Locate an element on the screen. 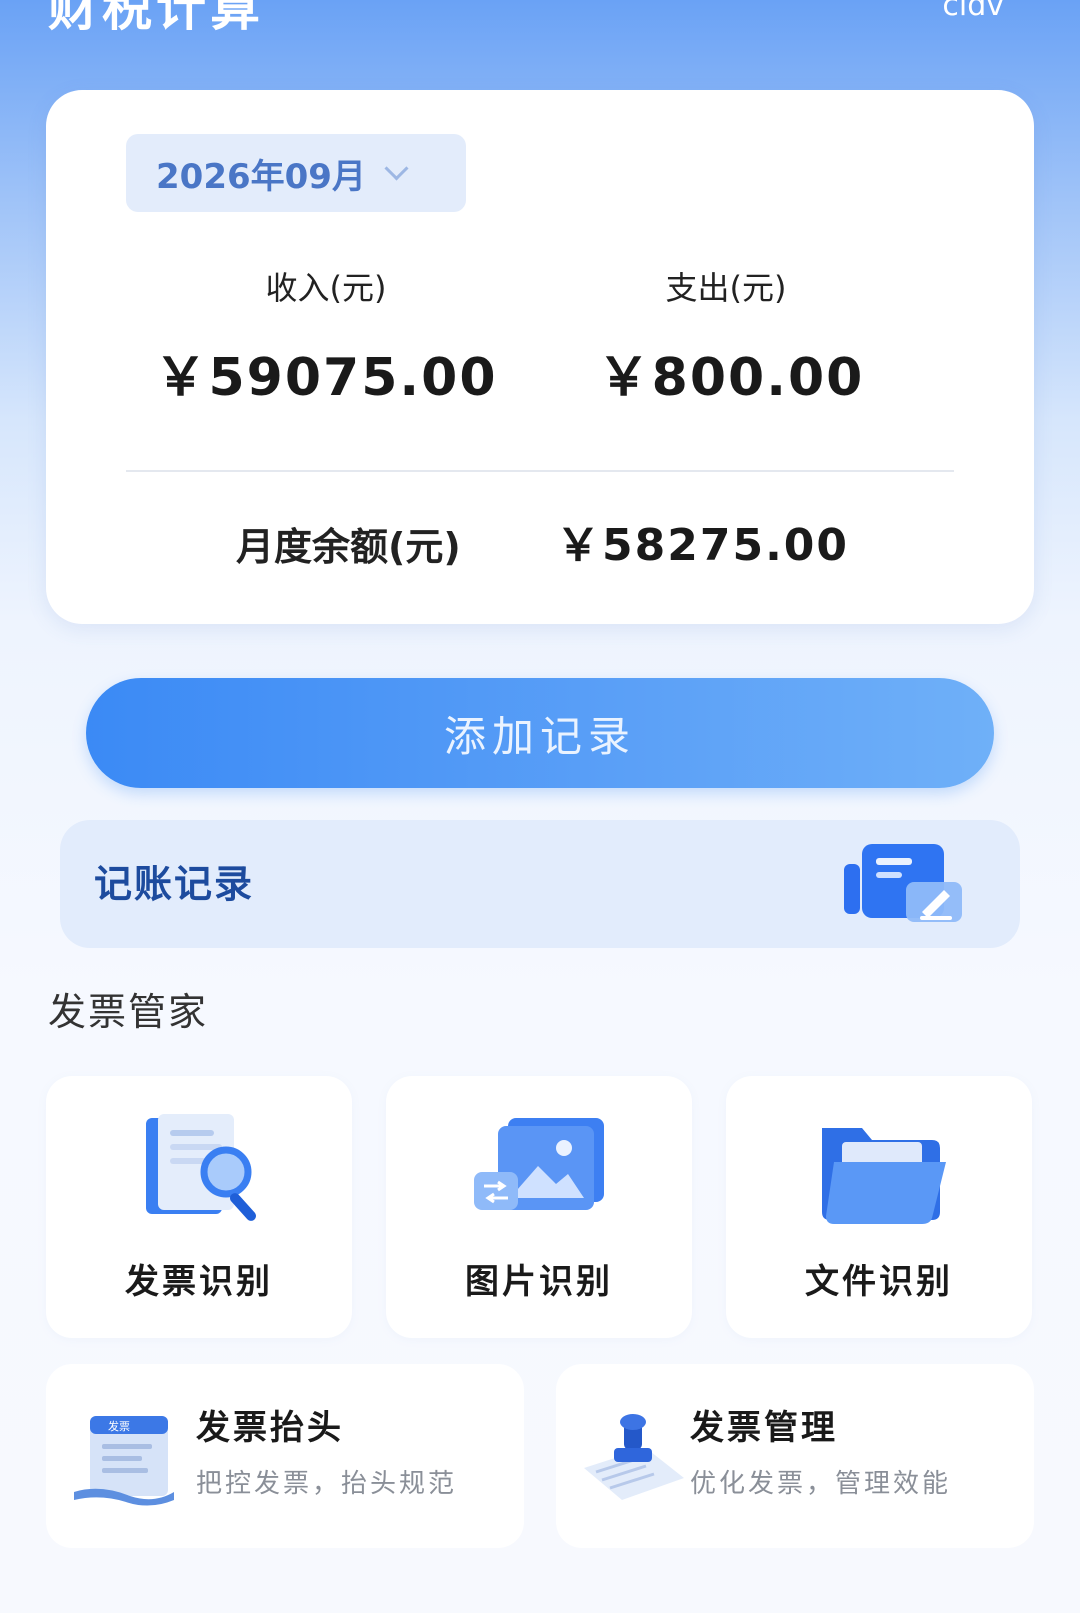  balance-value: ￥58275.00 is located at coordinates (703, 545).